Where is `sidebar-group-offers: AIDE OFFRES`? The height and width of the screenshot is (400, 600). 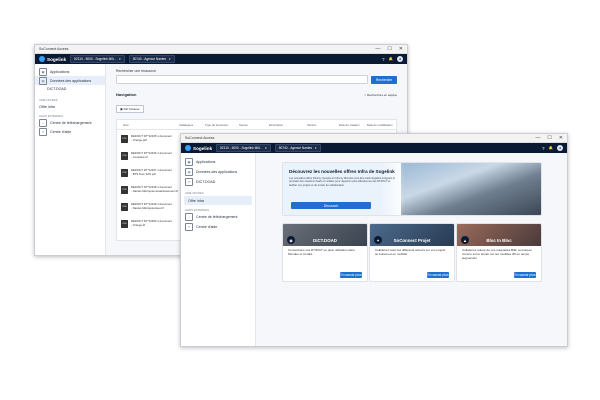 sidebar-group-offers: AIDE OFFRES is located at coordinates (194, 193).